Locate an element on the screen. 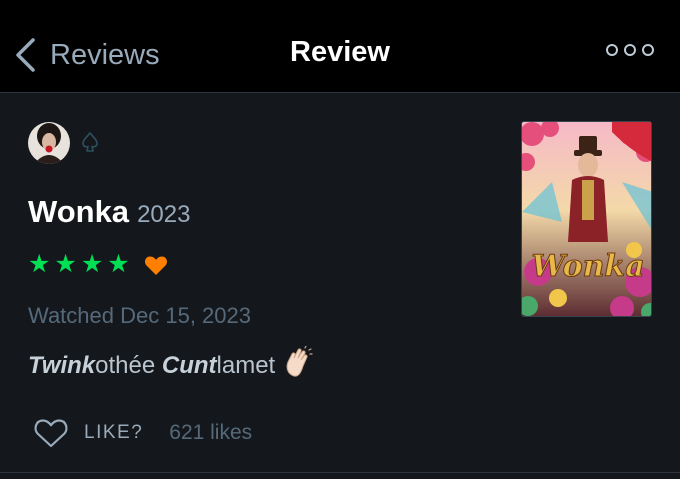 The height and width of the screenshot is (479, 680). clapping-hands-emoji is located at coordinates (298, 365).